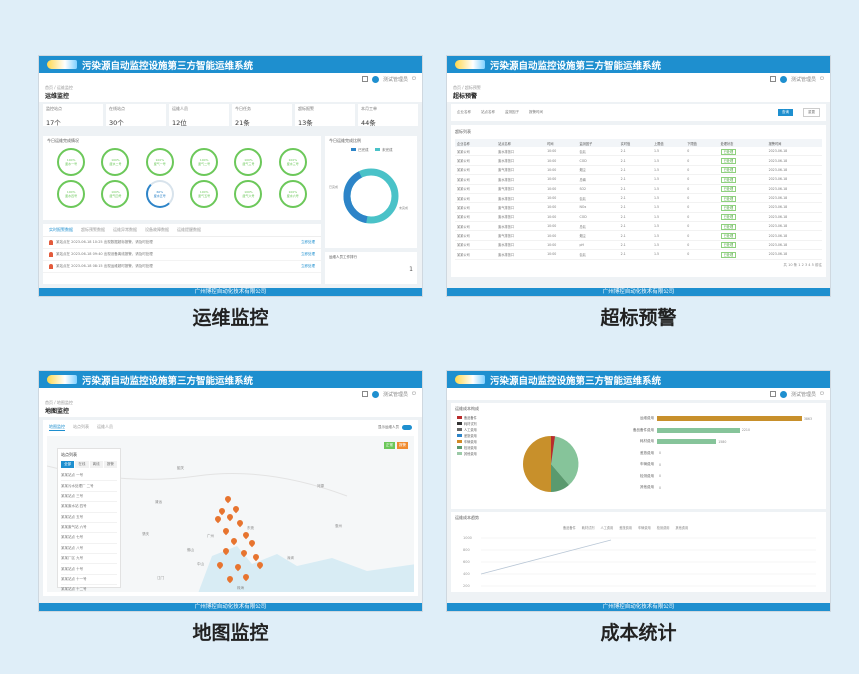 This screenshot has height=674, width=859. What do you see at coordinates (467, 435) in the screenshot?
I see `legend-item: 差旅费用` at bounding box center [467, 435].